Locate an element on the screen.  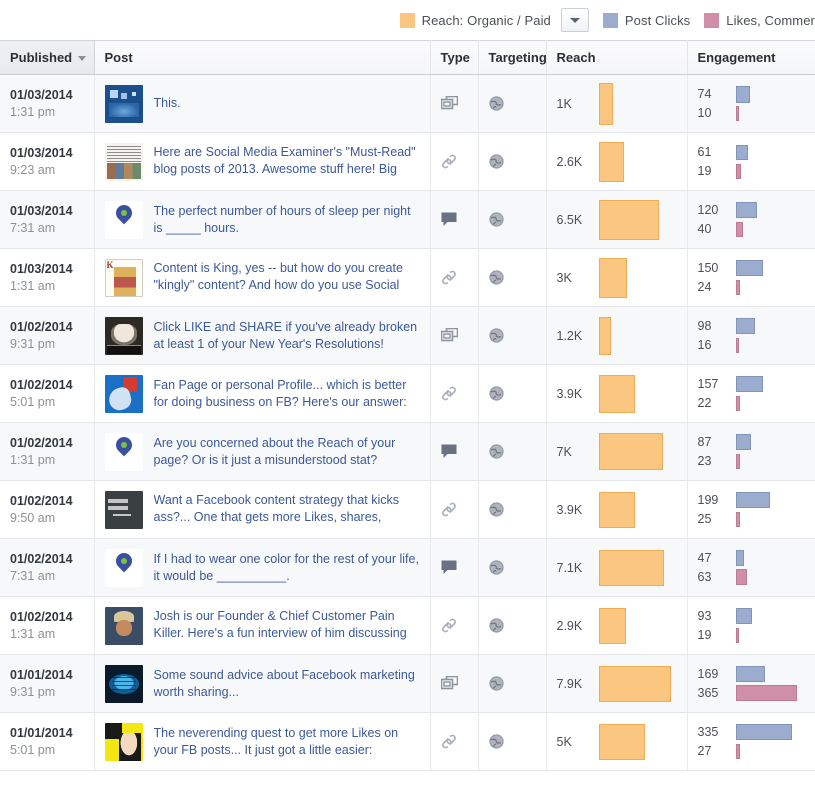
column-header-engagement: Engagement is located at coordinates (751, 57).